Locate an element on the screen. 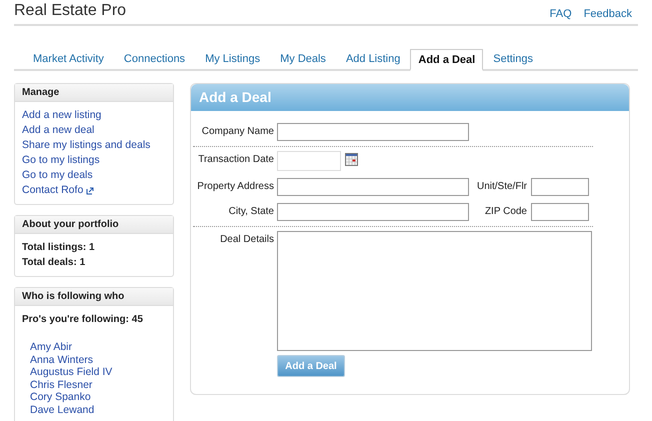 This screenshot has height=421, width=652. form-title-bar: Add a Deal is located at coordinates (410, 97).